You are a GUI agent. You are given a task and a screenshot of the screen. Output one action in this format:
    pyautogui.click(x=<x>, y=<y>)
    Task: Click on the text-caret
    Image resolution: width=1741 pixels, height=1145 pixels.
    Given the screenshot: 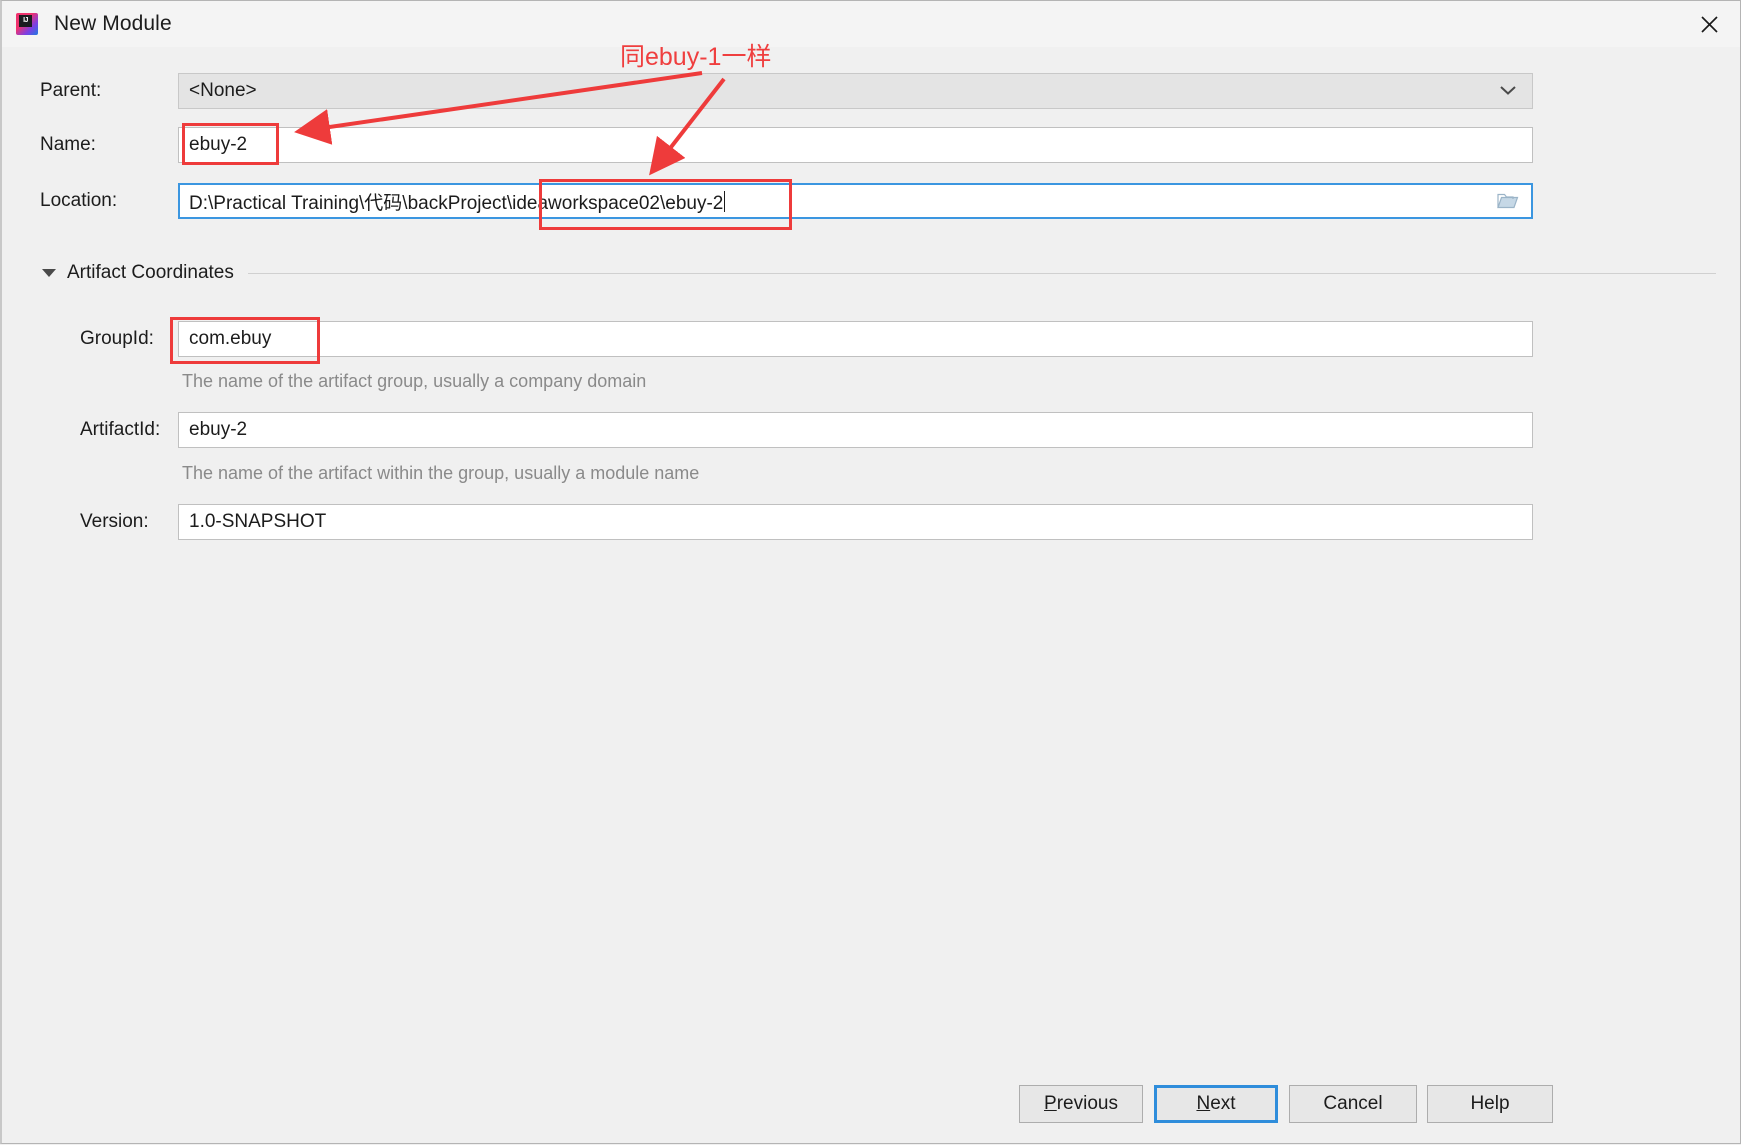 What is the action you would take?
    pyautogui.click(x=725, y=201)
    